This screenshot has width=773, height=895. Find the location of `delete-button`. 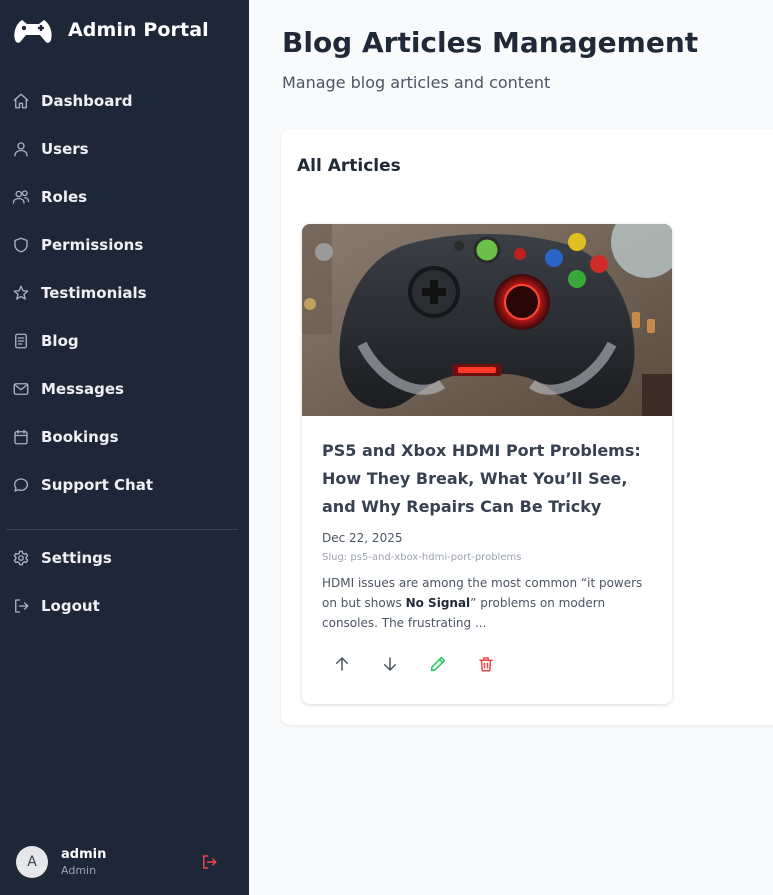

delete-button is located at coordinates (486, 664).